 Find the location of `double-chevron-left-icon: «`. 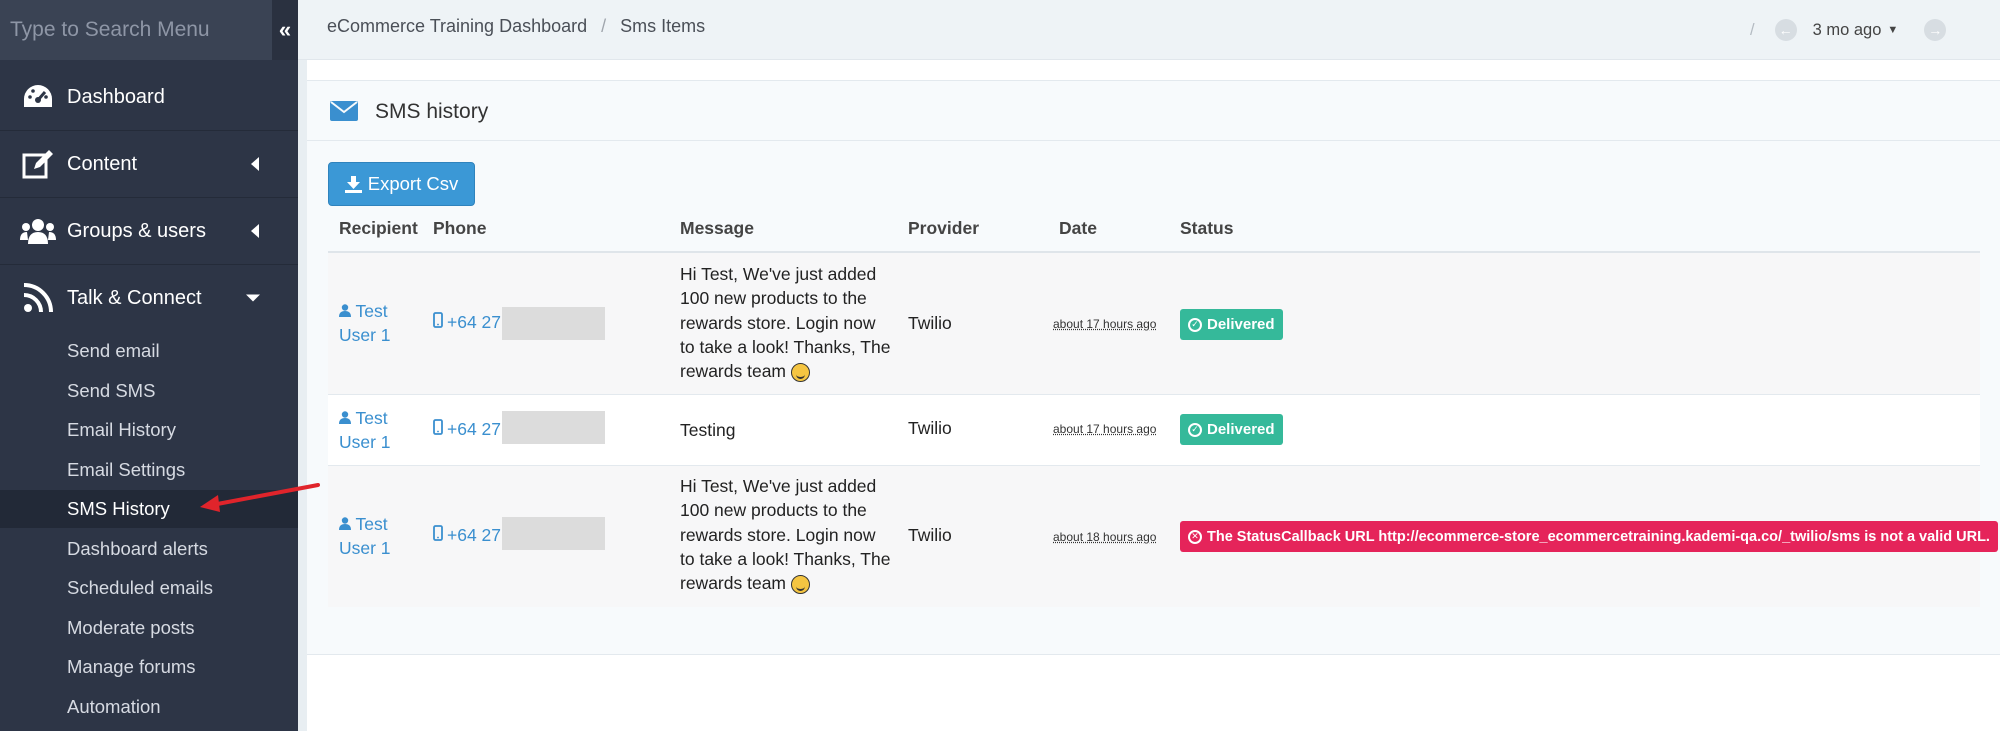

double-chevron-left-icon: « is located at coordinates (285, 29).